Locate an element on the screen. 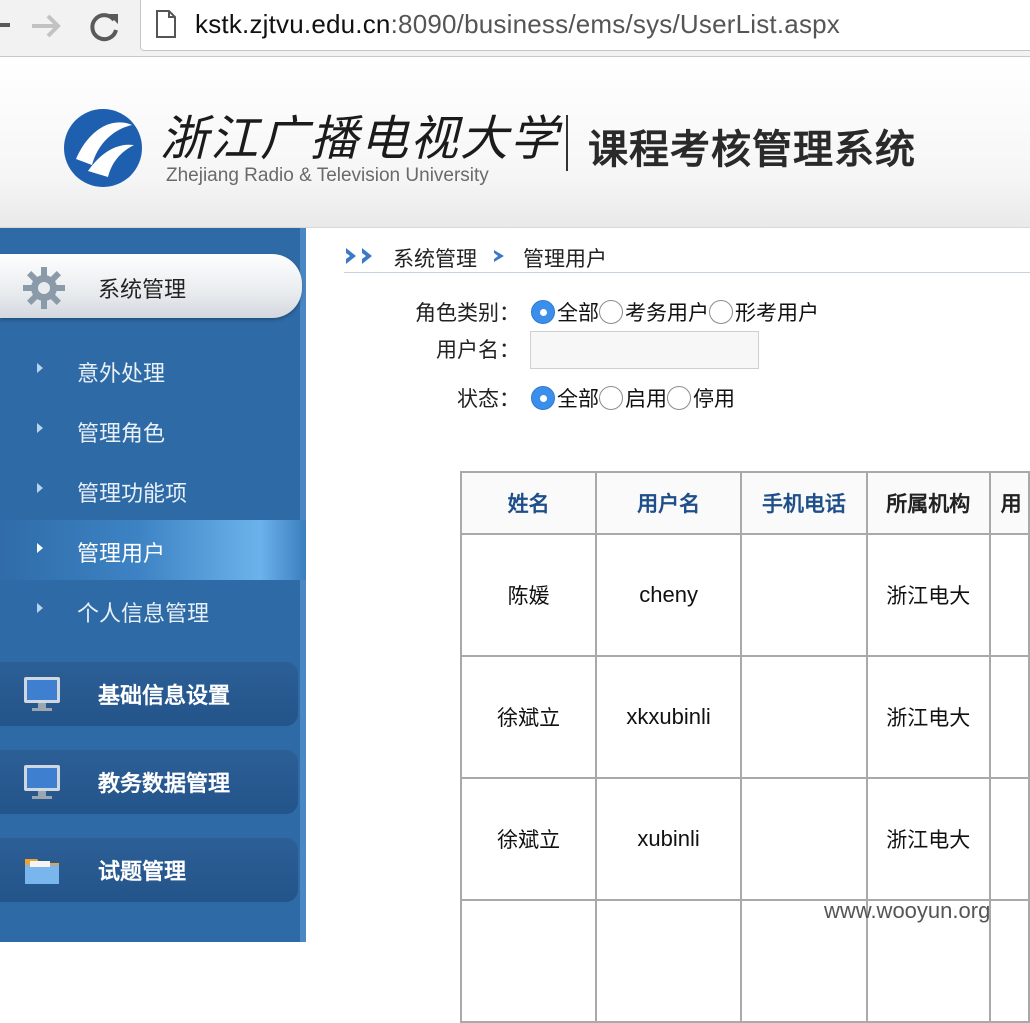 Image resolution: width=1030 pixels, height=1023 pixels. username-input is located at coordinates (644, 350).